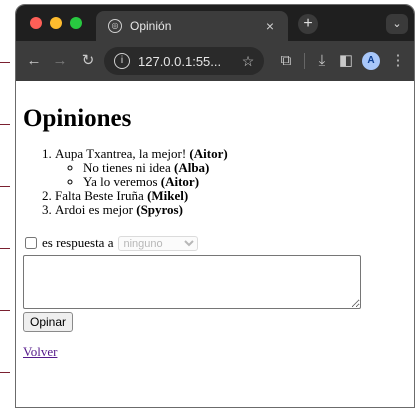 The height and width of the screenshot is (408, 417). I want to click on browser-toolbar: ← → ↻ i 127.0.0.1:55... ☆ ⧉ ⤓ ◧ A ⋮, so click(215, 61).